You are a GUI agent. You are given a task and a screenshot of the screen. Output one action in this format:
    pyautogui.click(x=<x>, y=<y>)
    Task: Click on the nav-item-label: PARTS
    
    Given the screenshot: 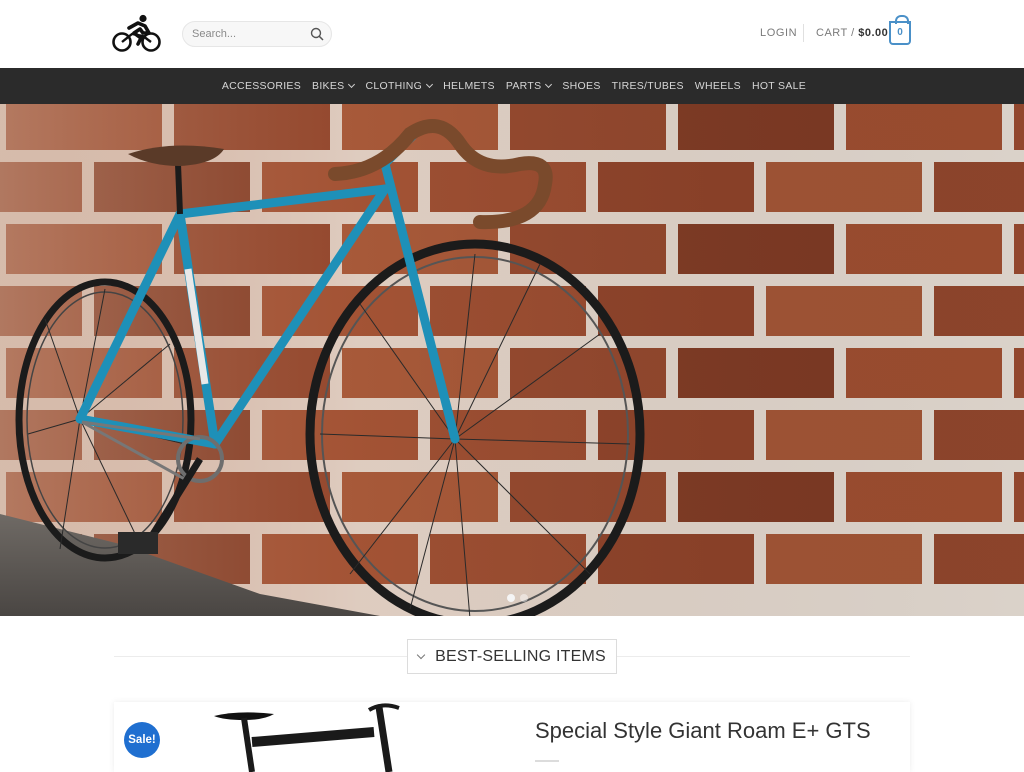 What is the action you would take?
    pyautogui.click(x=523, y=86)
    